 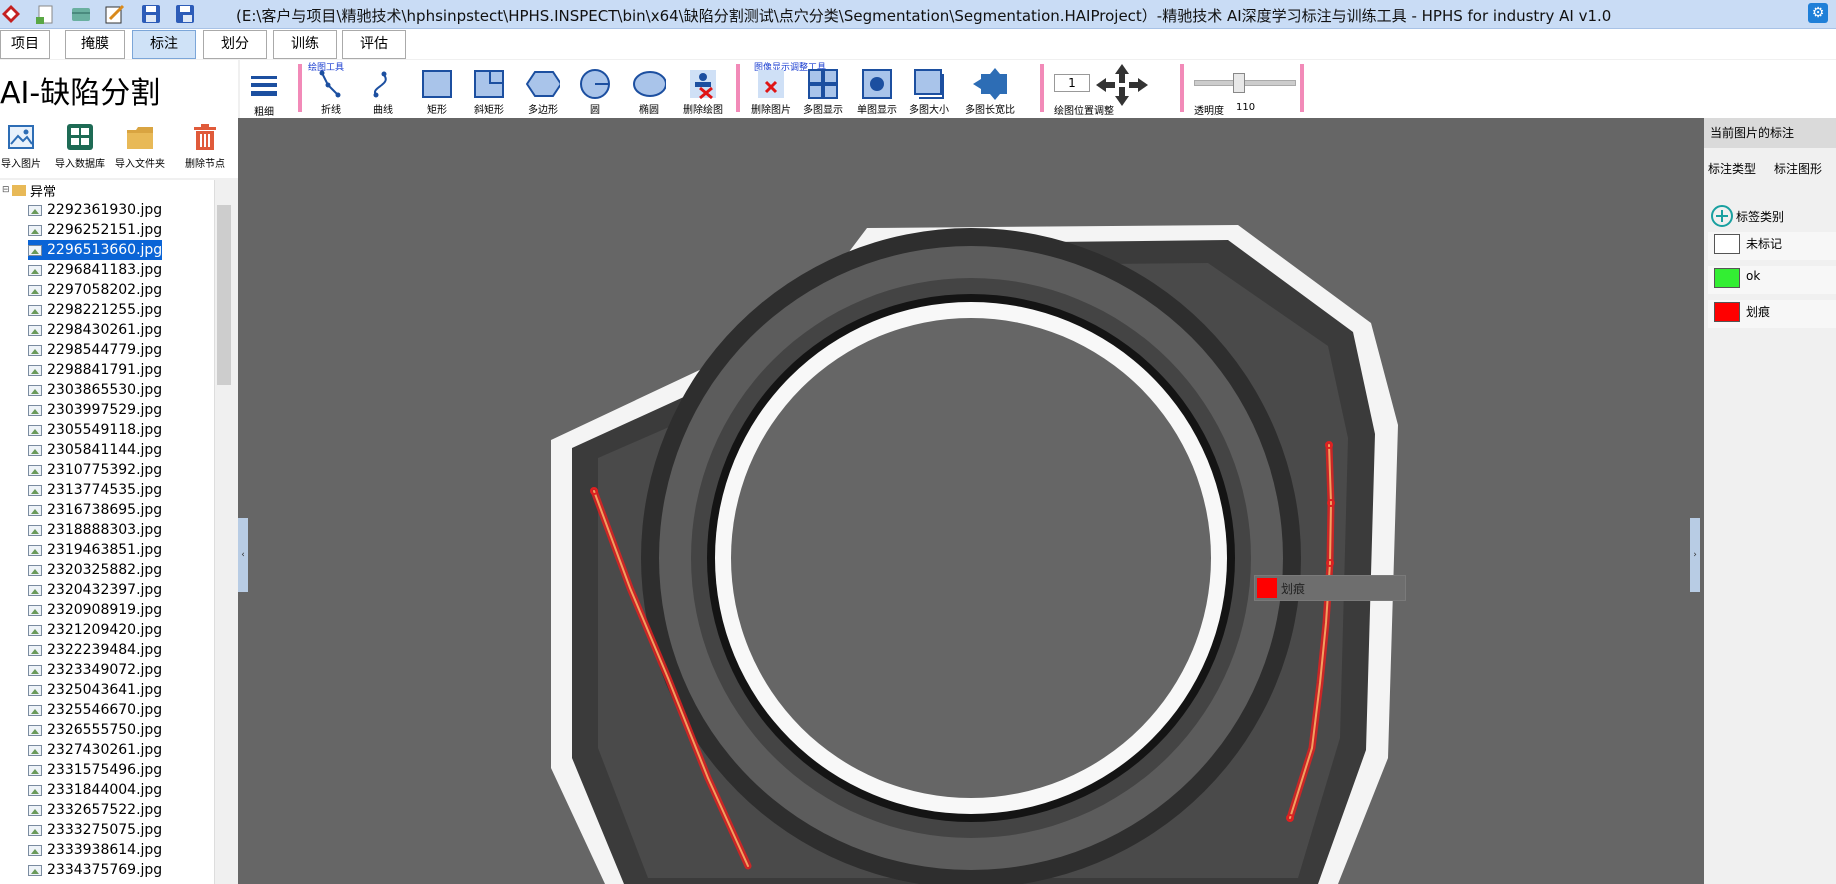 I want to click on thickness-dropdown: 粗细 ▾, so click(x=264, y=99).